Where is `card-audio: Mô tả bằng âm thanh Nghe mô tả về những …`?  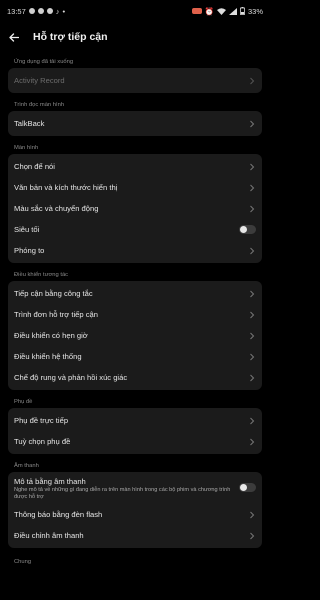
card-audio: Mô tả bằng âm thanh Nghe mô tả về những … is located at coordinates (135, 510).